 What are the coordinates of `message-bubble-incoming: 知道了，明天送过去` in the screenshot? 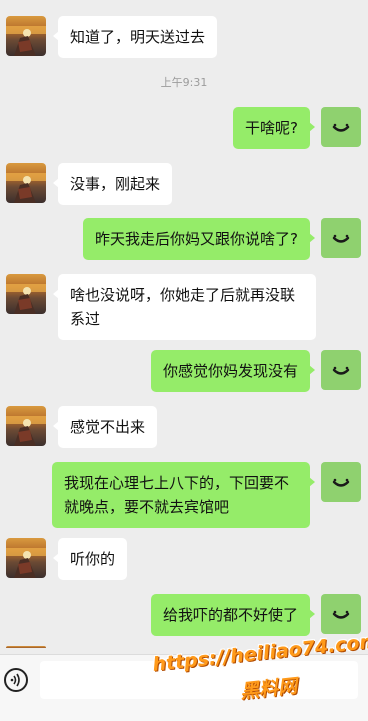 It's located at (135, 37).